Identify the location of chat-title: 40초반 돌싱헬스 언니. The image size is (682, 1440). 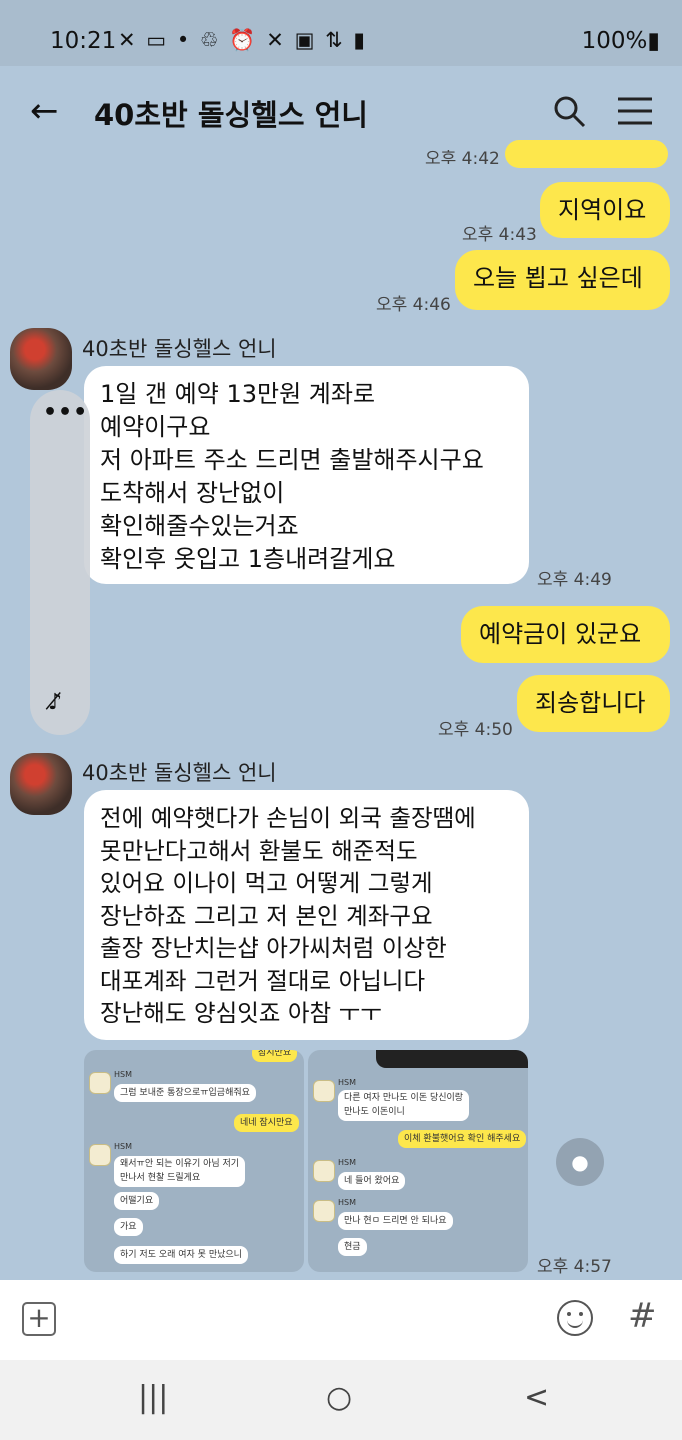
(231, 115).